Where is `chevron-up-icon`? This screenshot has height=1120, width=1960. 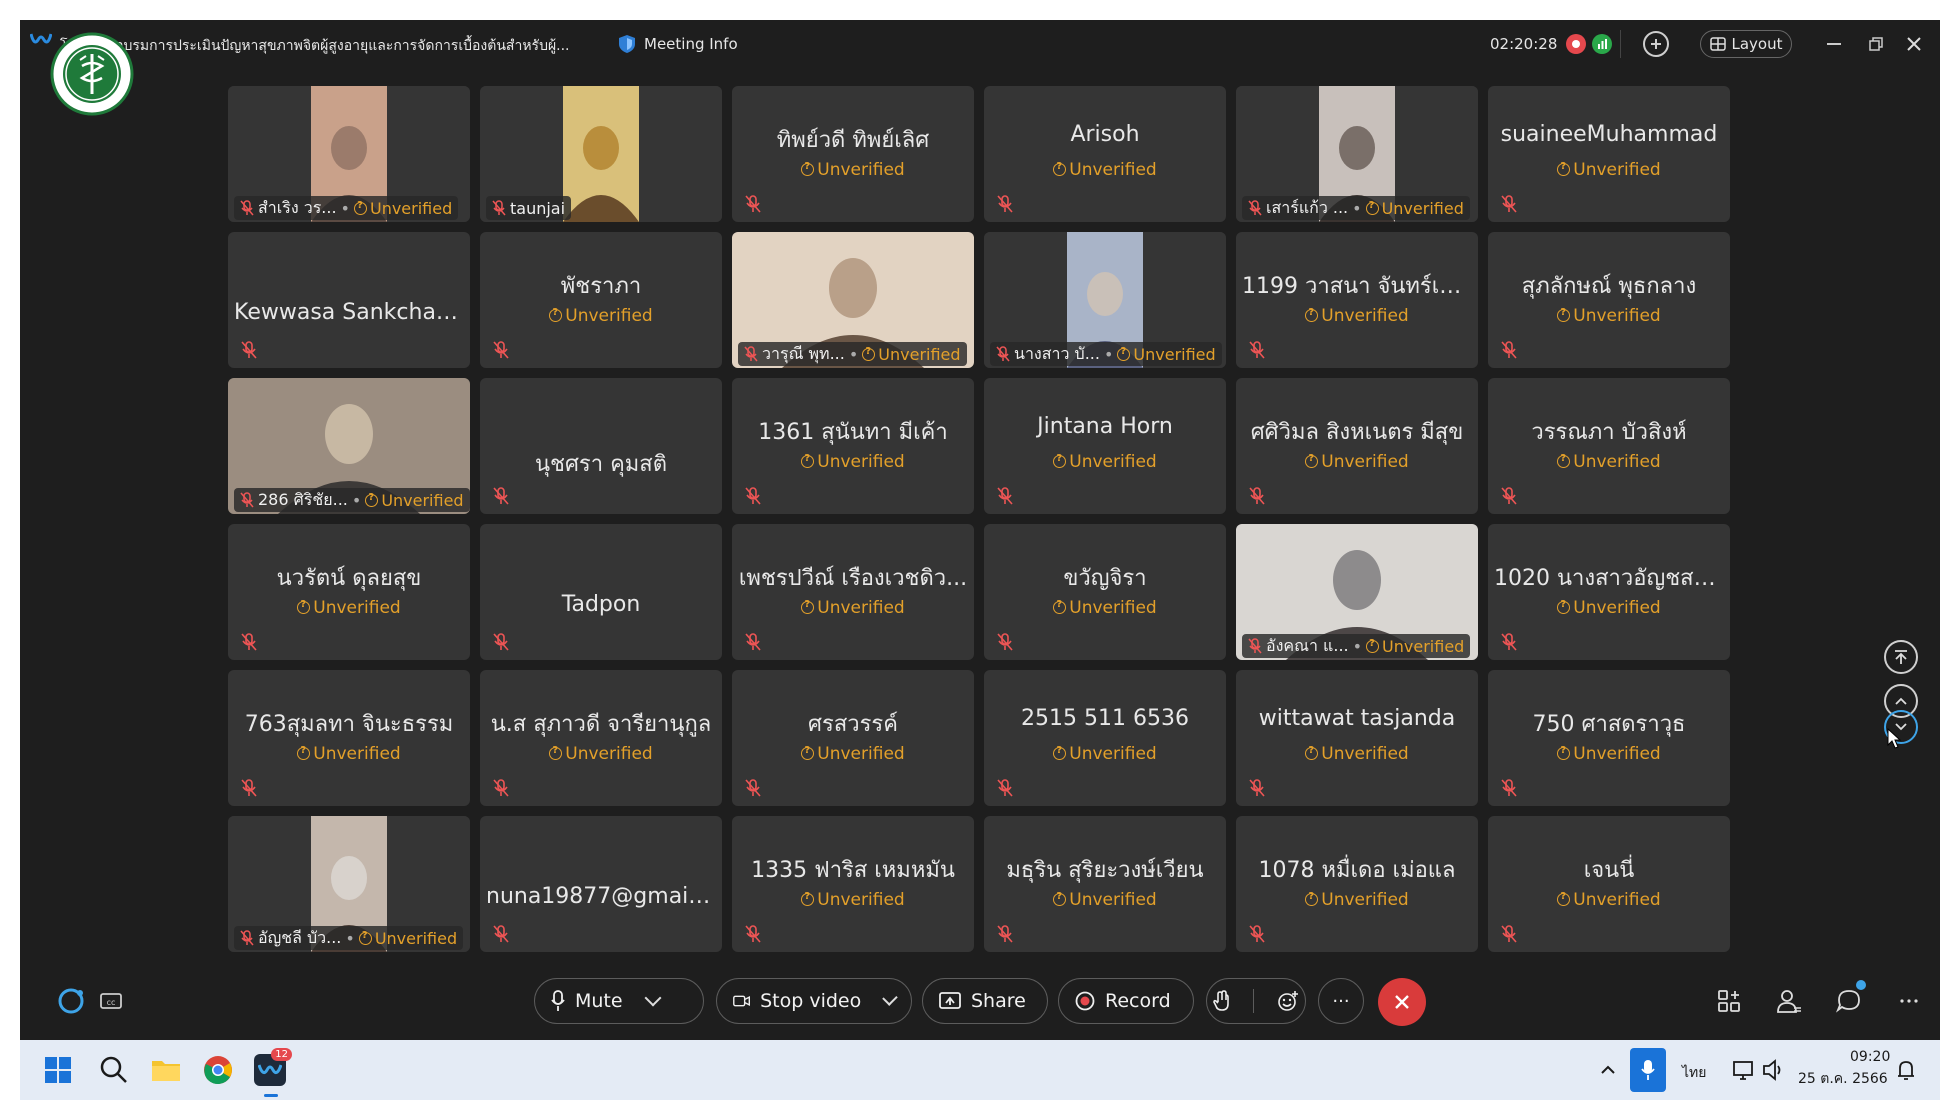 chevron-up-icon is located at coordinates (1608, 1070).